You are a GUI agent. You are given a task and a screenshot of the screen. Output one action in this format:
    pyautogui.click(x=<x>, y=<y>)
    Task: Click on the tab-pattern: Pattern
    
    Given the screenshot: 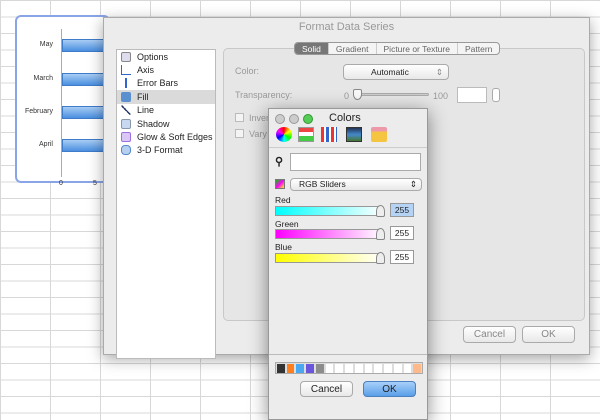 What is the action you would take?
    pyautogui.click(x=478, y=48)
    